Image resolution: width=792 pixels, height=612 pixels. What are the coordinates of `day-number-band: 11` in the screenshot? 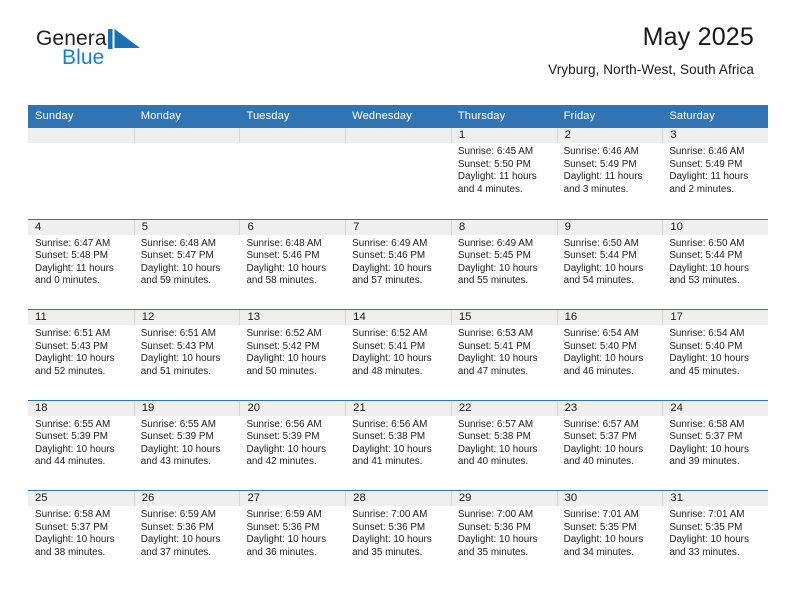 It's located at (81, 317).